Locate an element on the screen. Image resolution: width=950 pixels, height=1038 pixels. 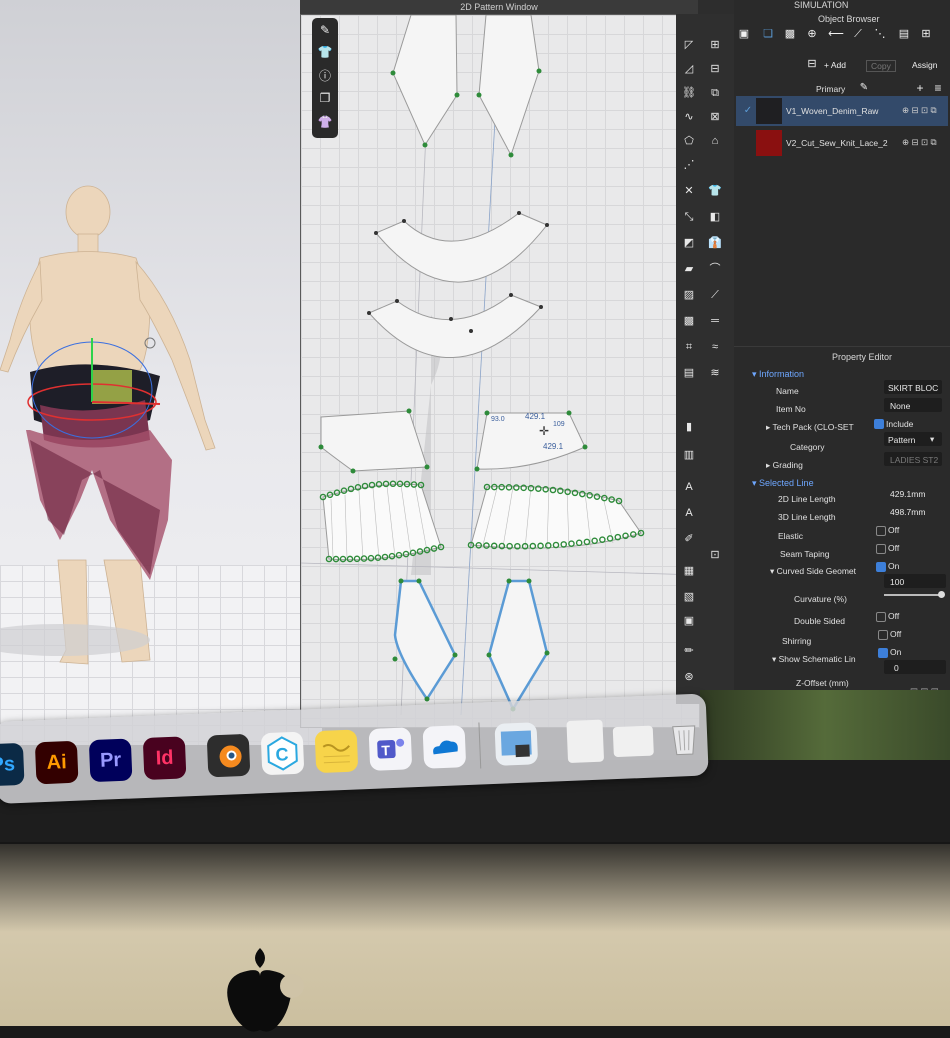
transform-tool-icon: ⊞ is located at coordinates (715, 45).